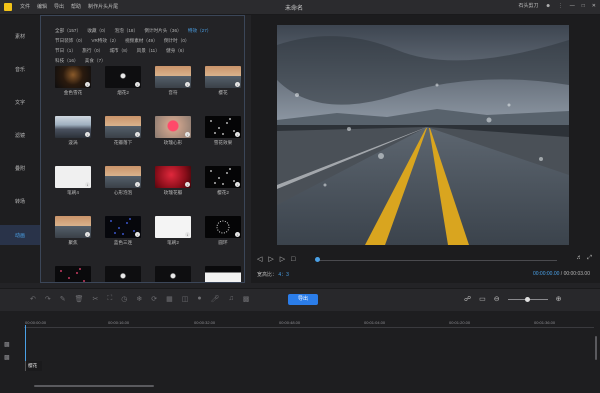 This screenshot has width=600, height=393. What do you see at coordinates (303, 299) in the screenshot?
I see `export-button: 导出` at bounding box center [303, 299].